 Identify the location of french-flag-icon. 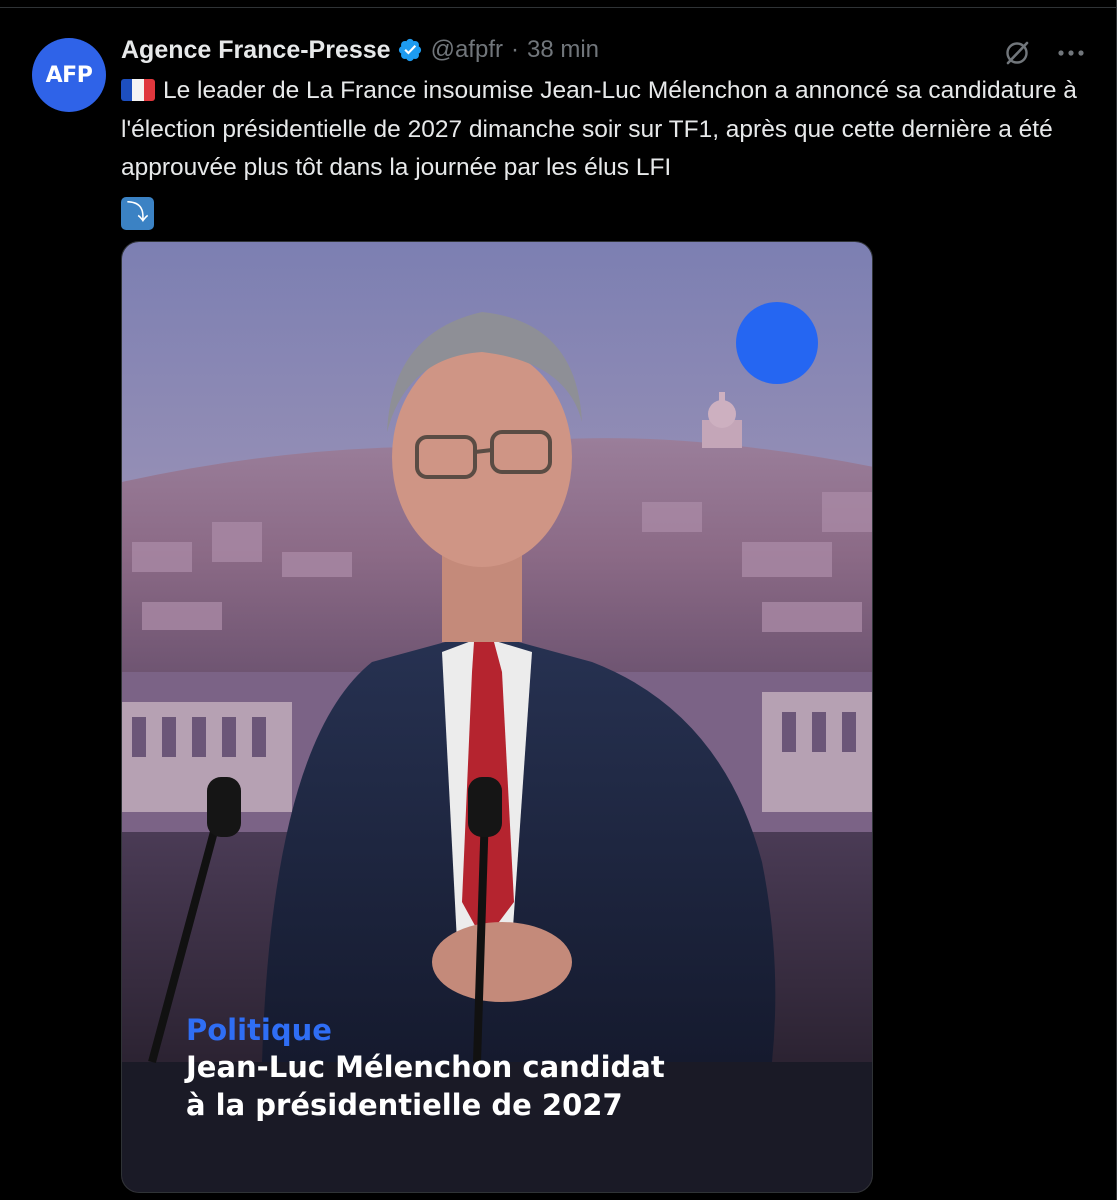
(138, 90).